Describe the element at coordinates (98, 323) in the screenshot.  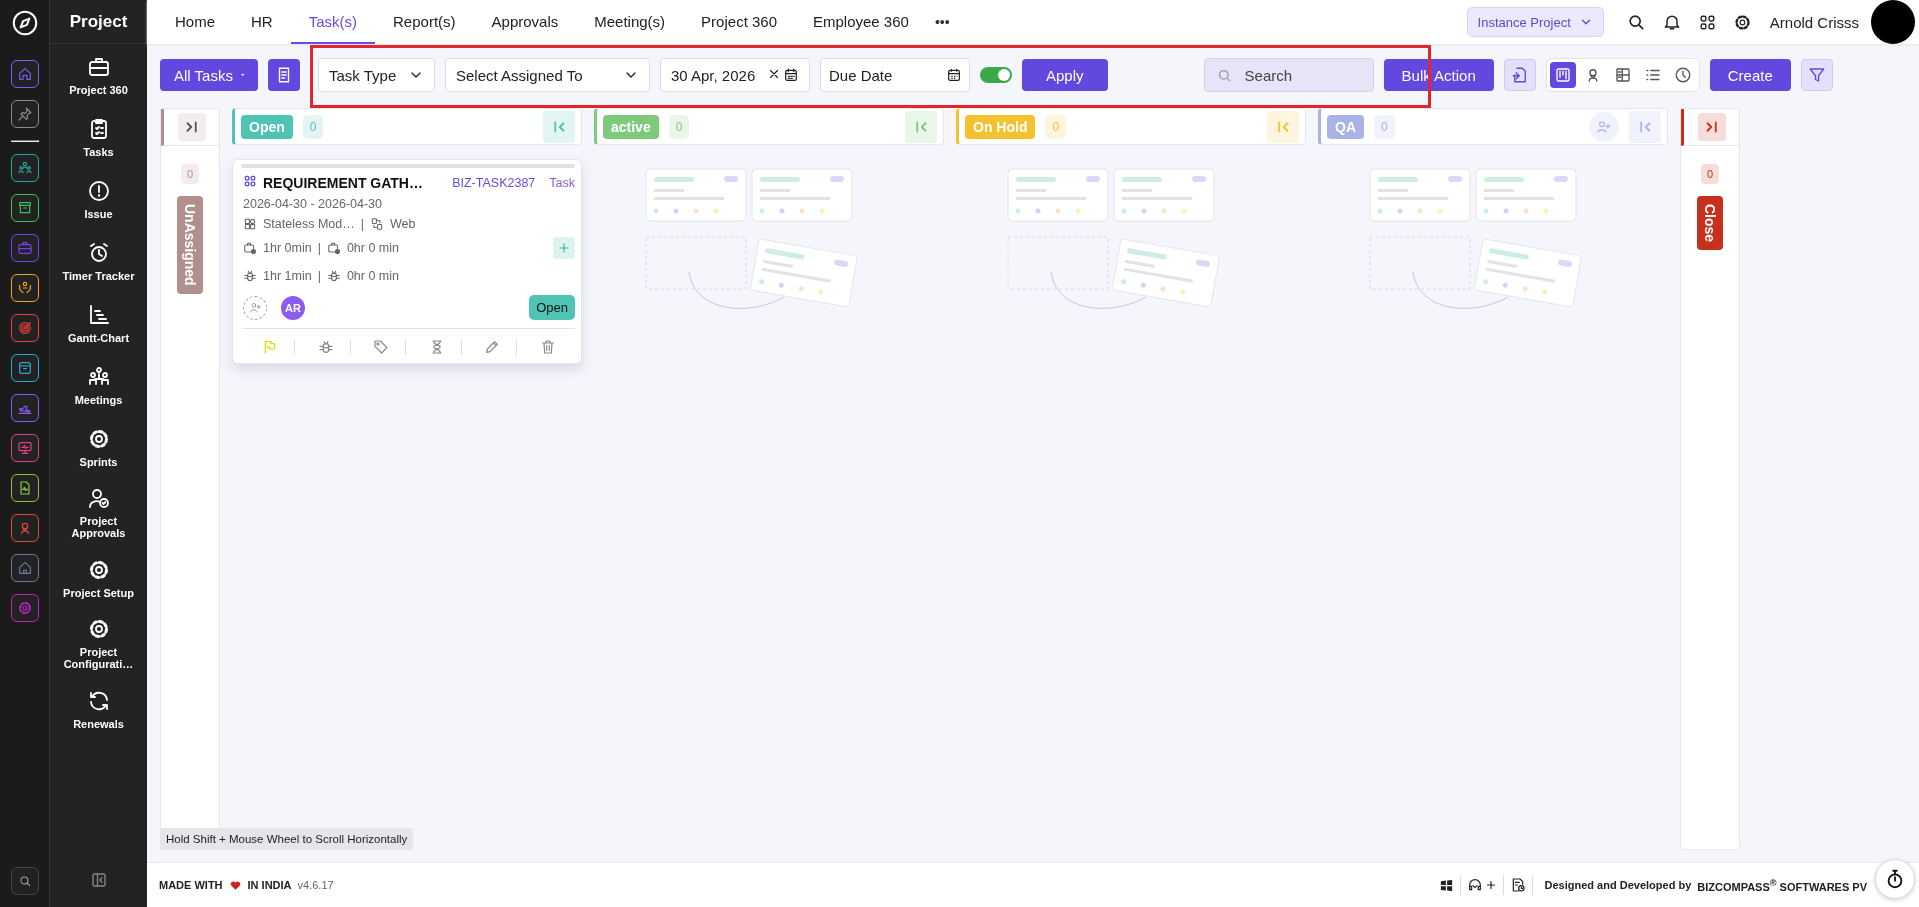
I see `sidebar-item: Gantt-Chart` at that location.